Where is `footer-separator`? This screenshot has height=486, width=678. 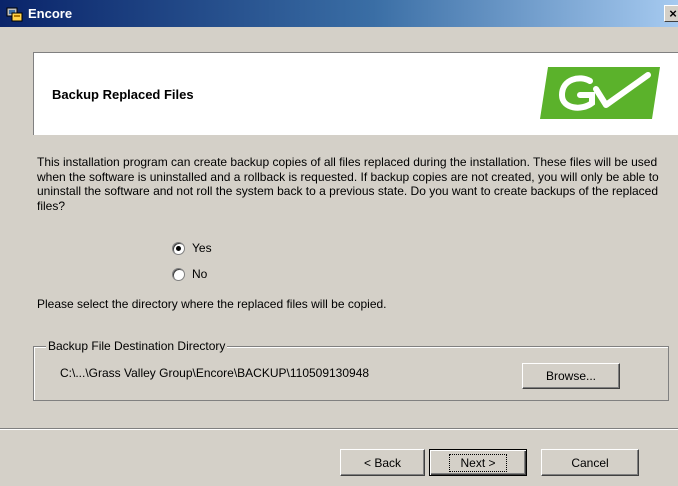
footer-separator is located at coordinates (339, 429).